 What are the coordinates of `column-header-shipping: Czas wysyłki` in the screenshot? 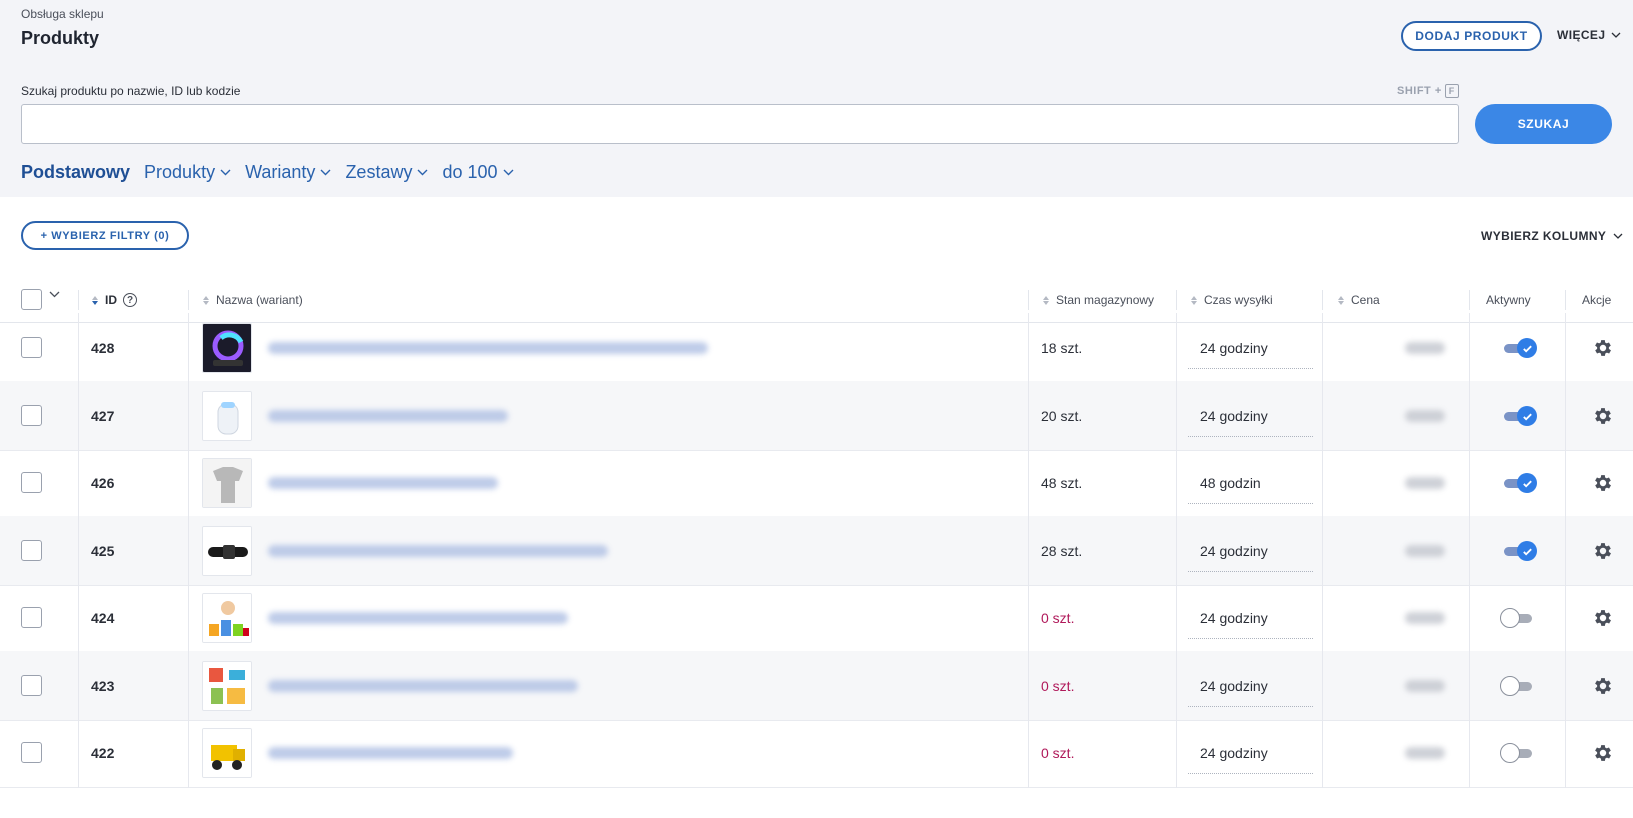 It's located at (1232, 300).